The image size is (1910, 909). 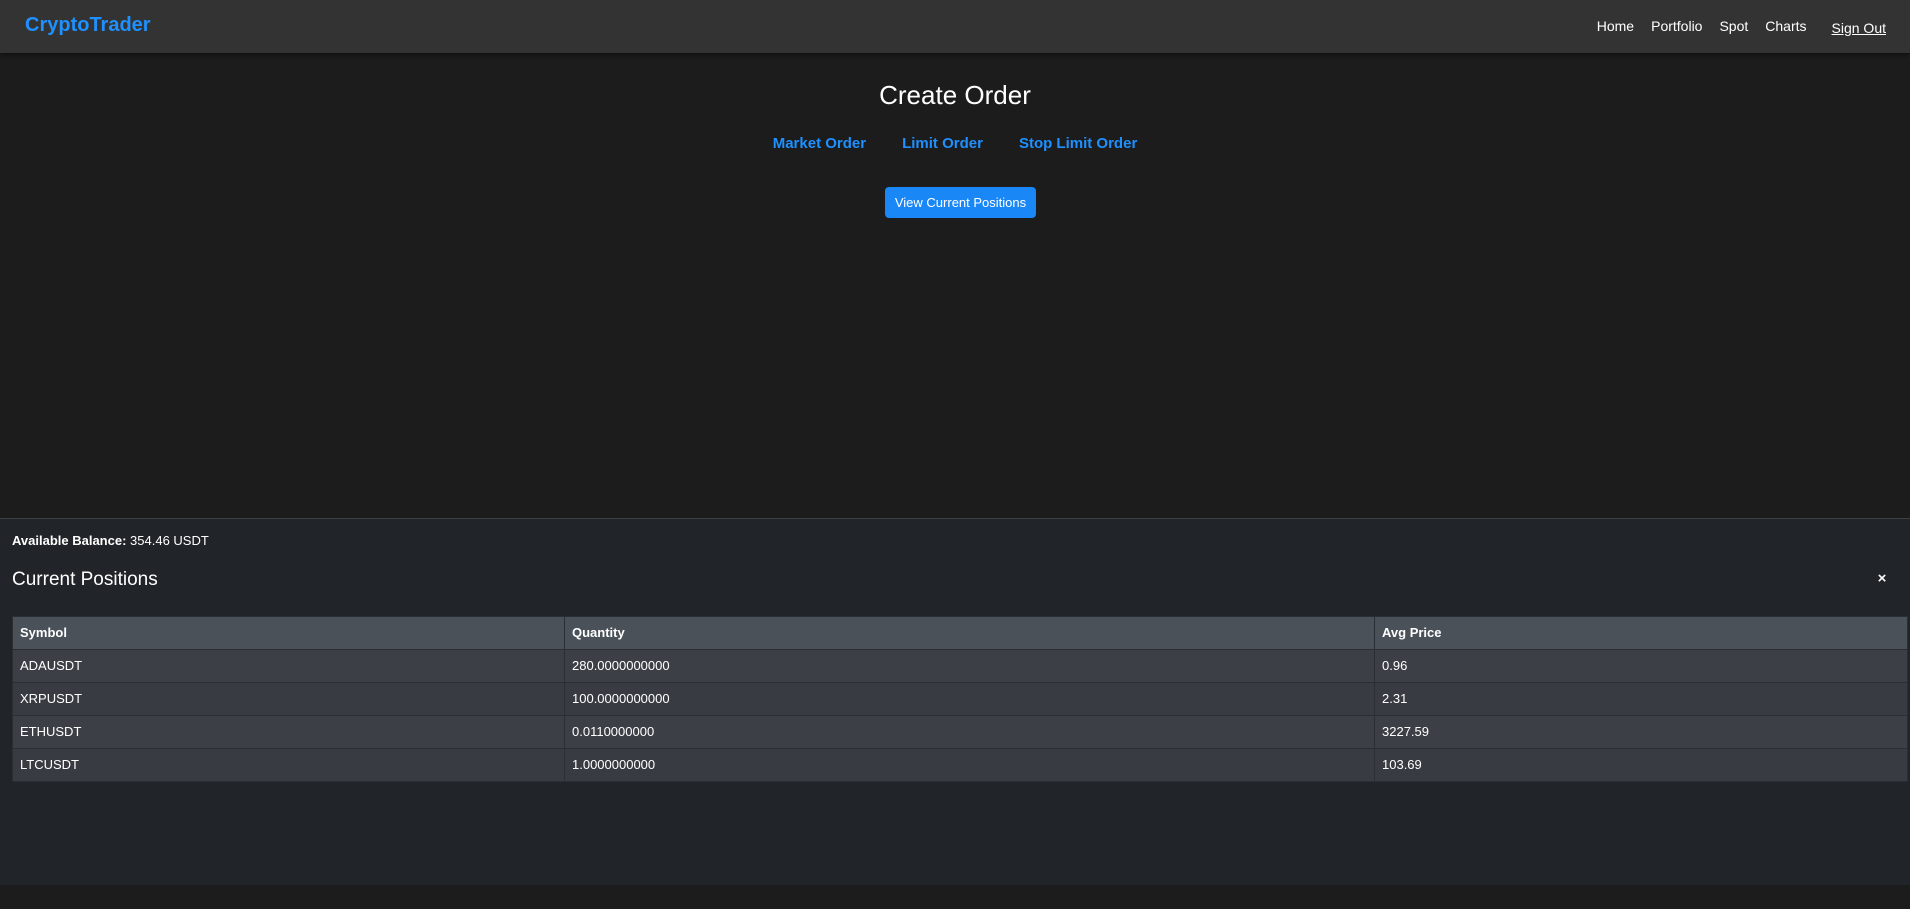 I want to click on column-header-symbol: Symbol, so click(x=288, y=633).